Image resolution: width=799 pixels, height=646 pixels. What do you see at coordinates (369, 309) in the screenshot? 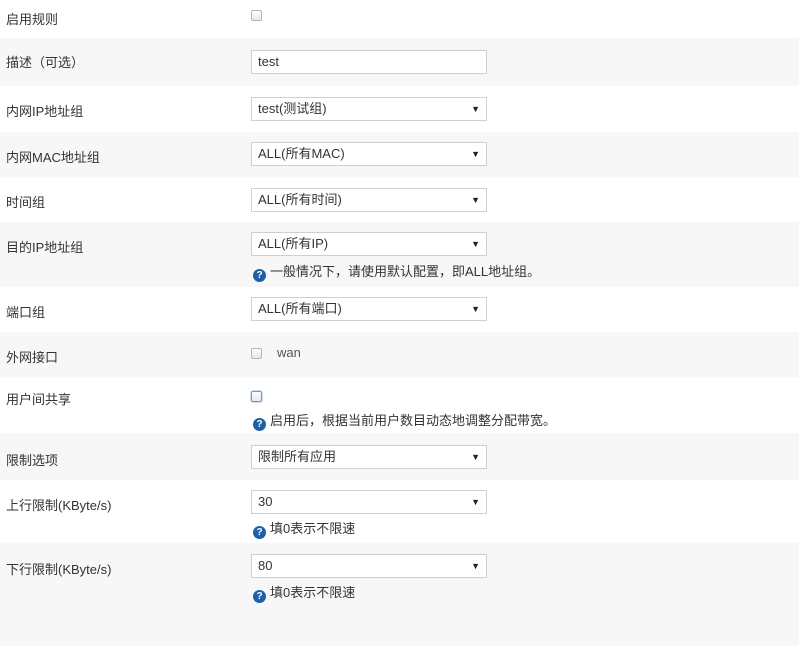
I see `port-group-select: ALL(所有端口) ▼` at bounding box center [369, 309].